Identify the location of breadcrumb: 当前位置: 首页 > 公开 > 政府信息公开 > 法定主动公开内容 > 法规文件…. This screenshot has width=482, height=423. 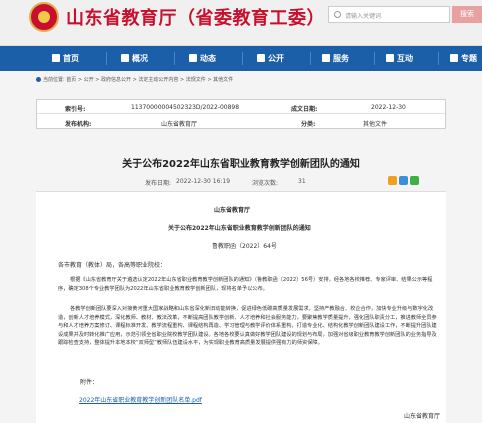
(134, 79).